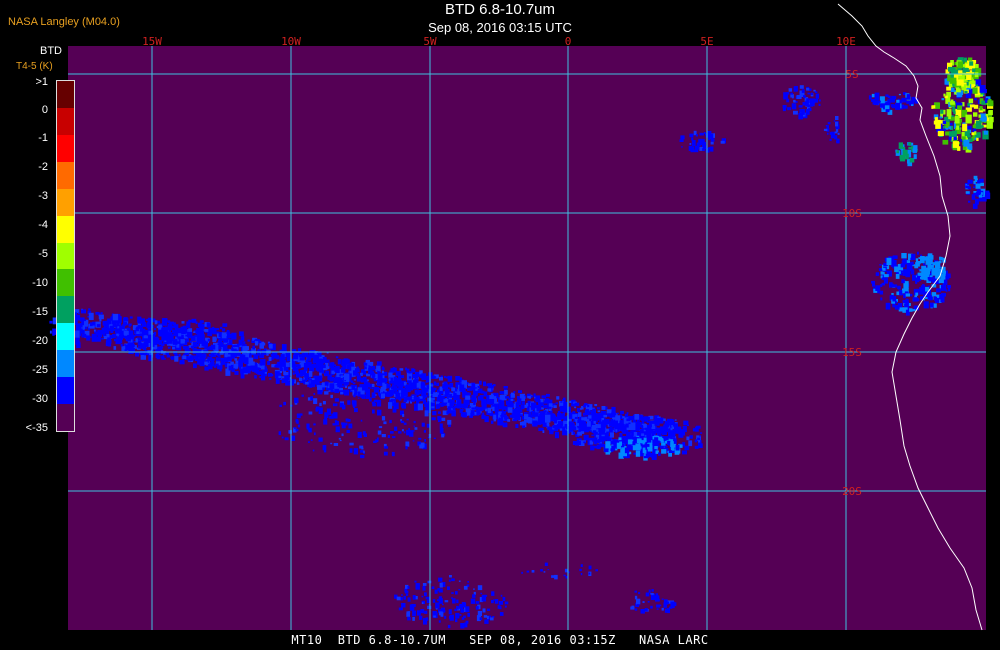  I want to click on color-bar-label: -15, so click(40, 312).